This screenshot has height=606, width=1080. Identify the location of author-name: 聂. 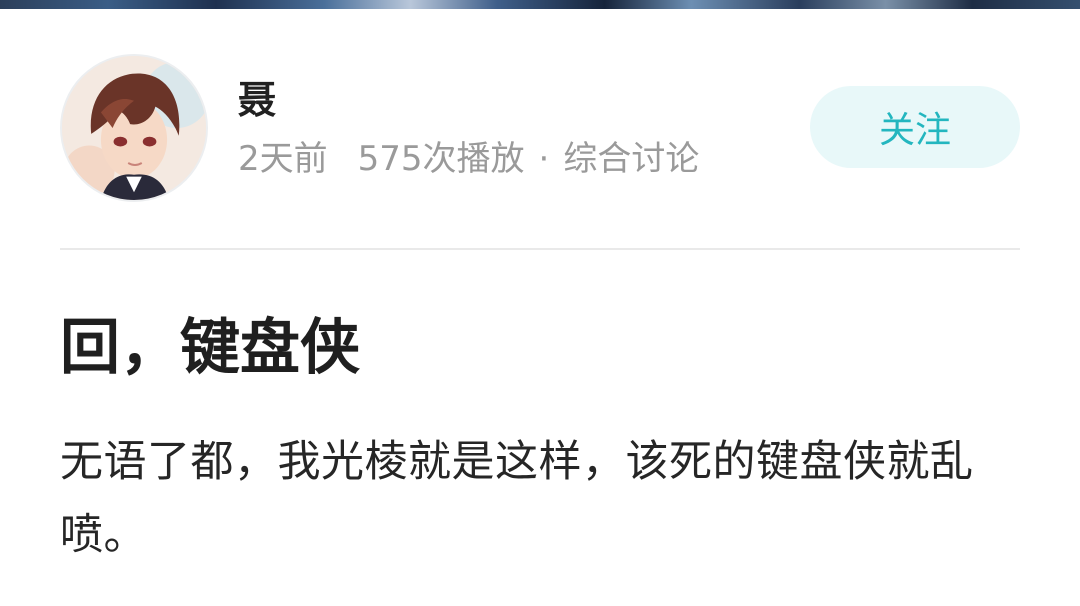
(257, 100).